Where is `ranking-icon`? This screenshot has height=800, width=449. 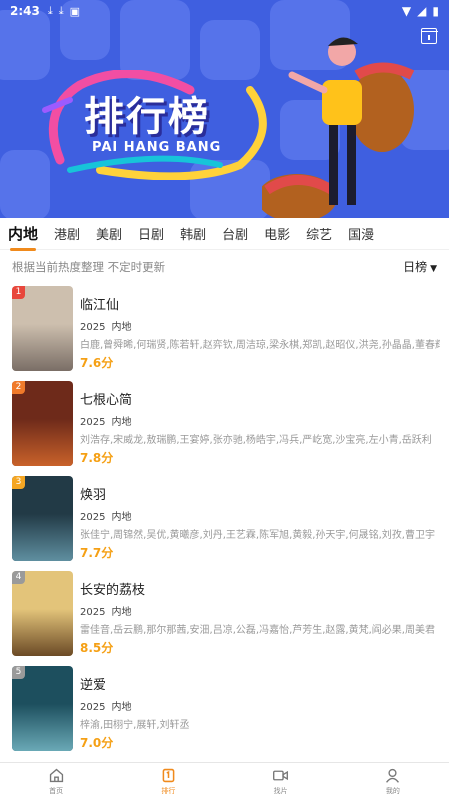 ranking-icon is located at coordinates (168, 775).